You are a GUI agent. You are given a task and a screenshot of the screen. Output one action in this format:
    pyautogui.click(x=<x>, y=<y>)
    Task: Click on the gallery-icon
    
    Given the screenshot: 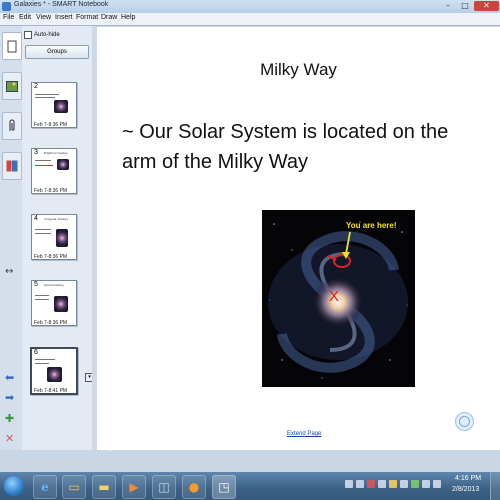 What is the action you would take?
    pyautogui.click(x=12, y=86)
    